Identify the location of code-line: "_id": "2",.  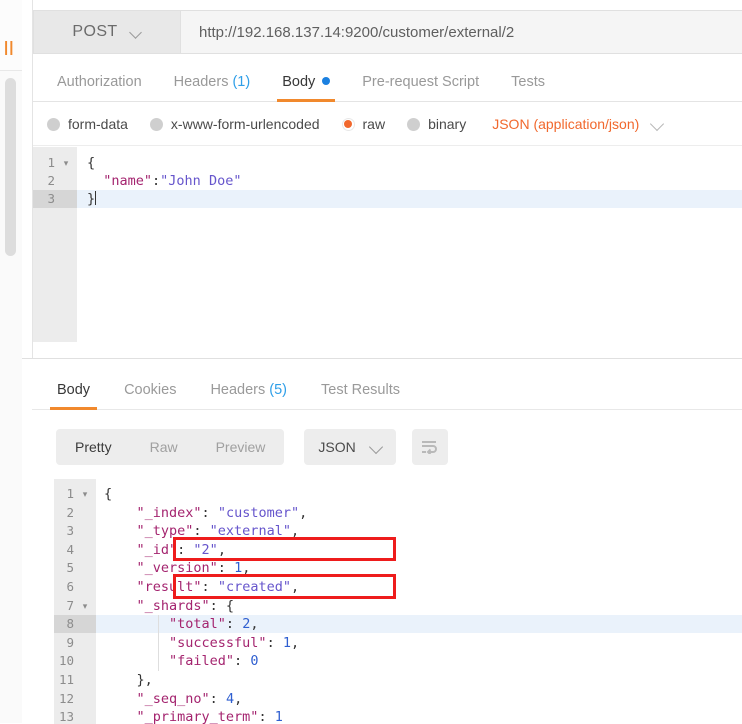
(165, 550).